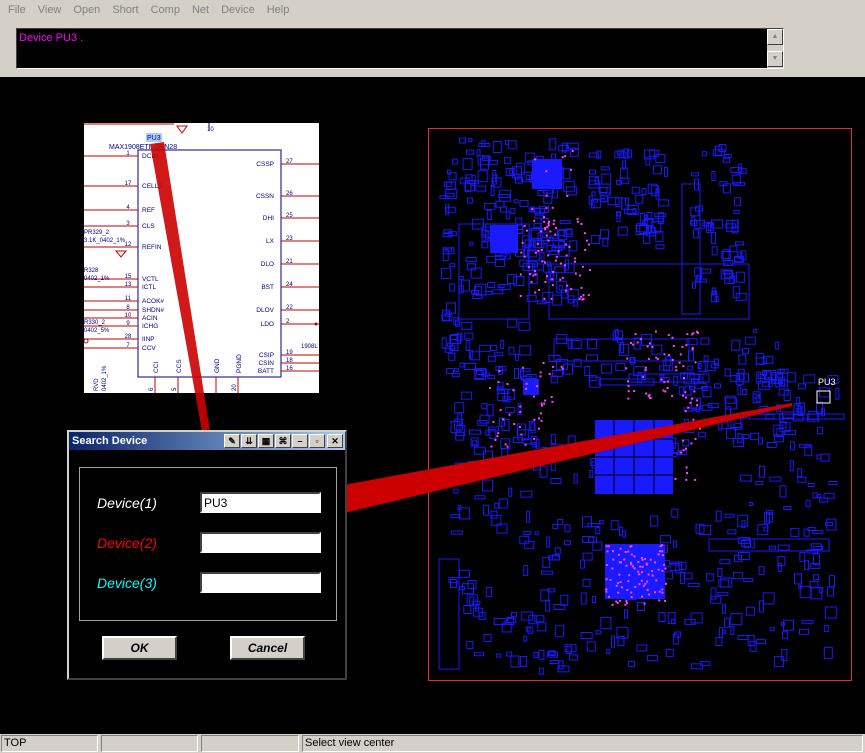  I want to click on menu-device: Device, so click(238, 10).